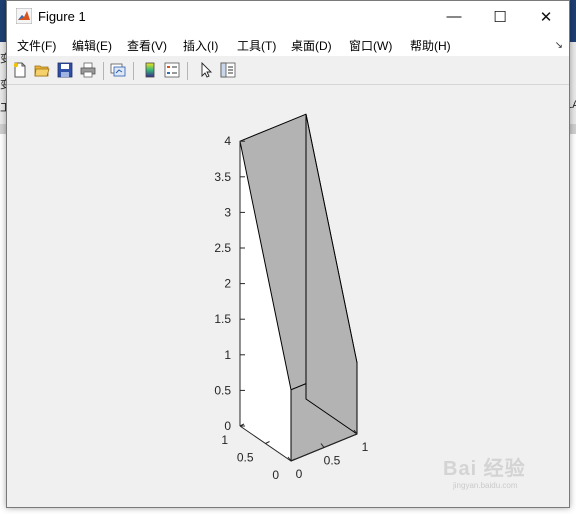 Image resolution: width=576 pixels, height=514 pixels. What do you see at coordinates (227, 284) in the screenshot?
I see `z-tick-label: 2` at bounding box center [227, 284].